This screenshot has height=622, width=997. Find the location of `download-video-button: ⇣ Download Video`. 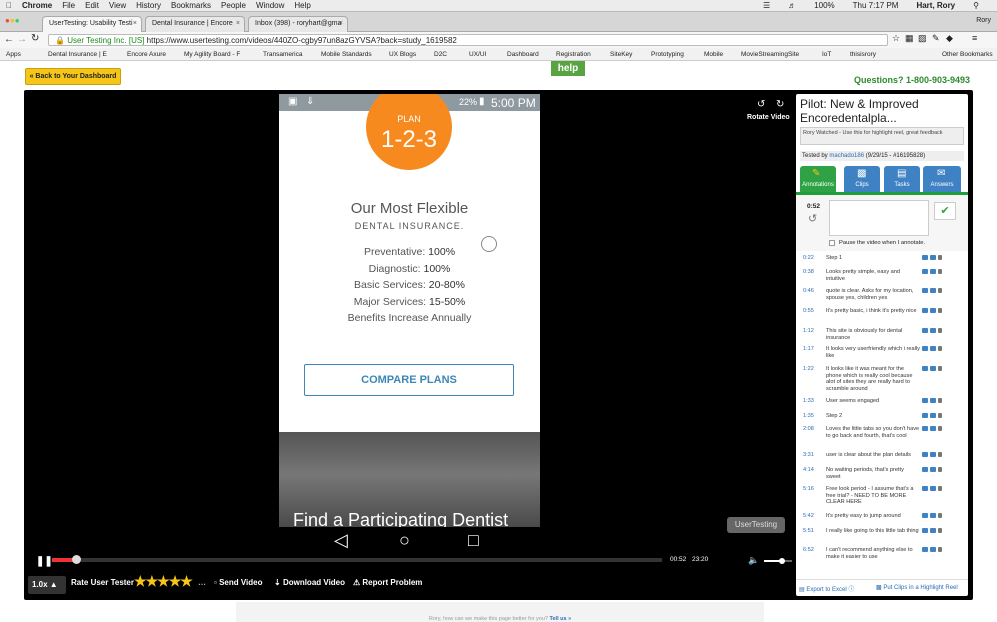

download-video-button: ⇣ Download Video is located at coordinates (309, 582).